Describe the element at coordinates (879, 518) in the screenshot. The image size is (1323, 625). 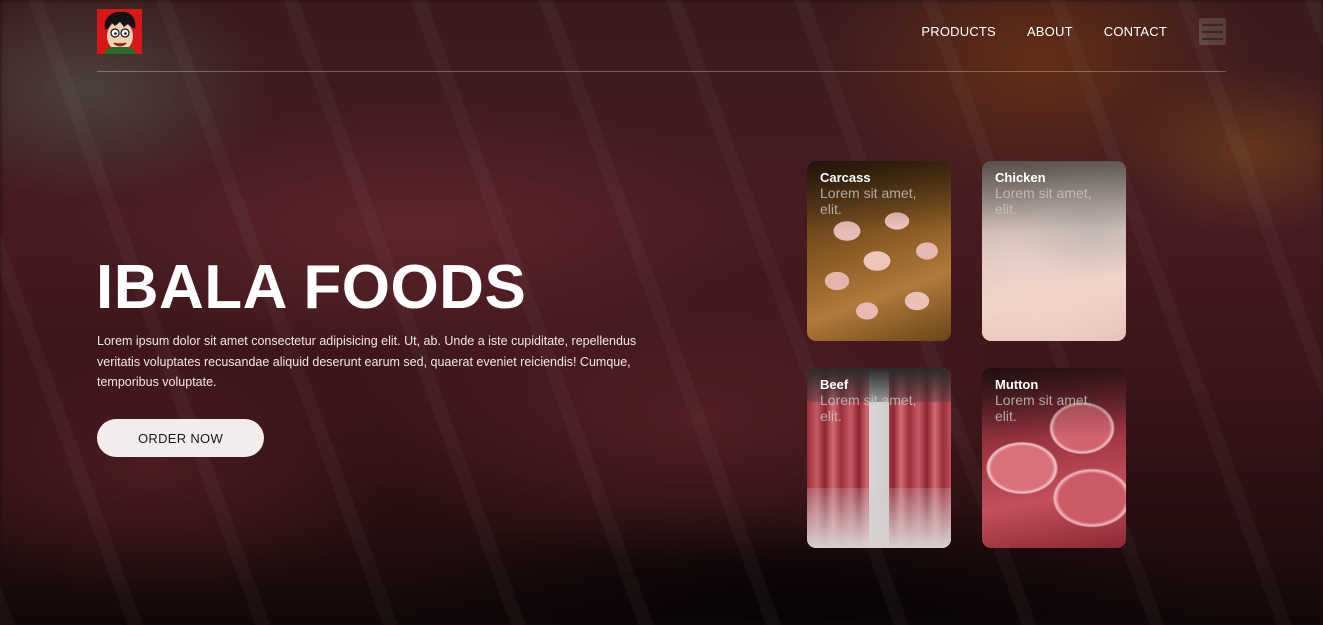
I see `beef-image-floor` at that location.